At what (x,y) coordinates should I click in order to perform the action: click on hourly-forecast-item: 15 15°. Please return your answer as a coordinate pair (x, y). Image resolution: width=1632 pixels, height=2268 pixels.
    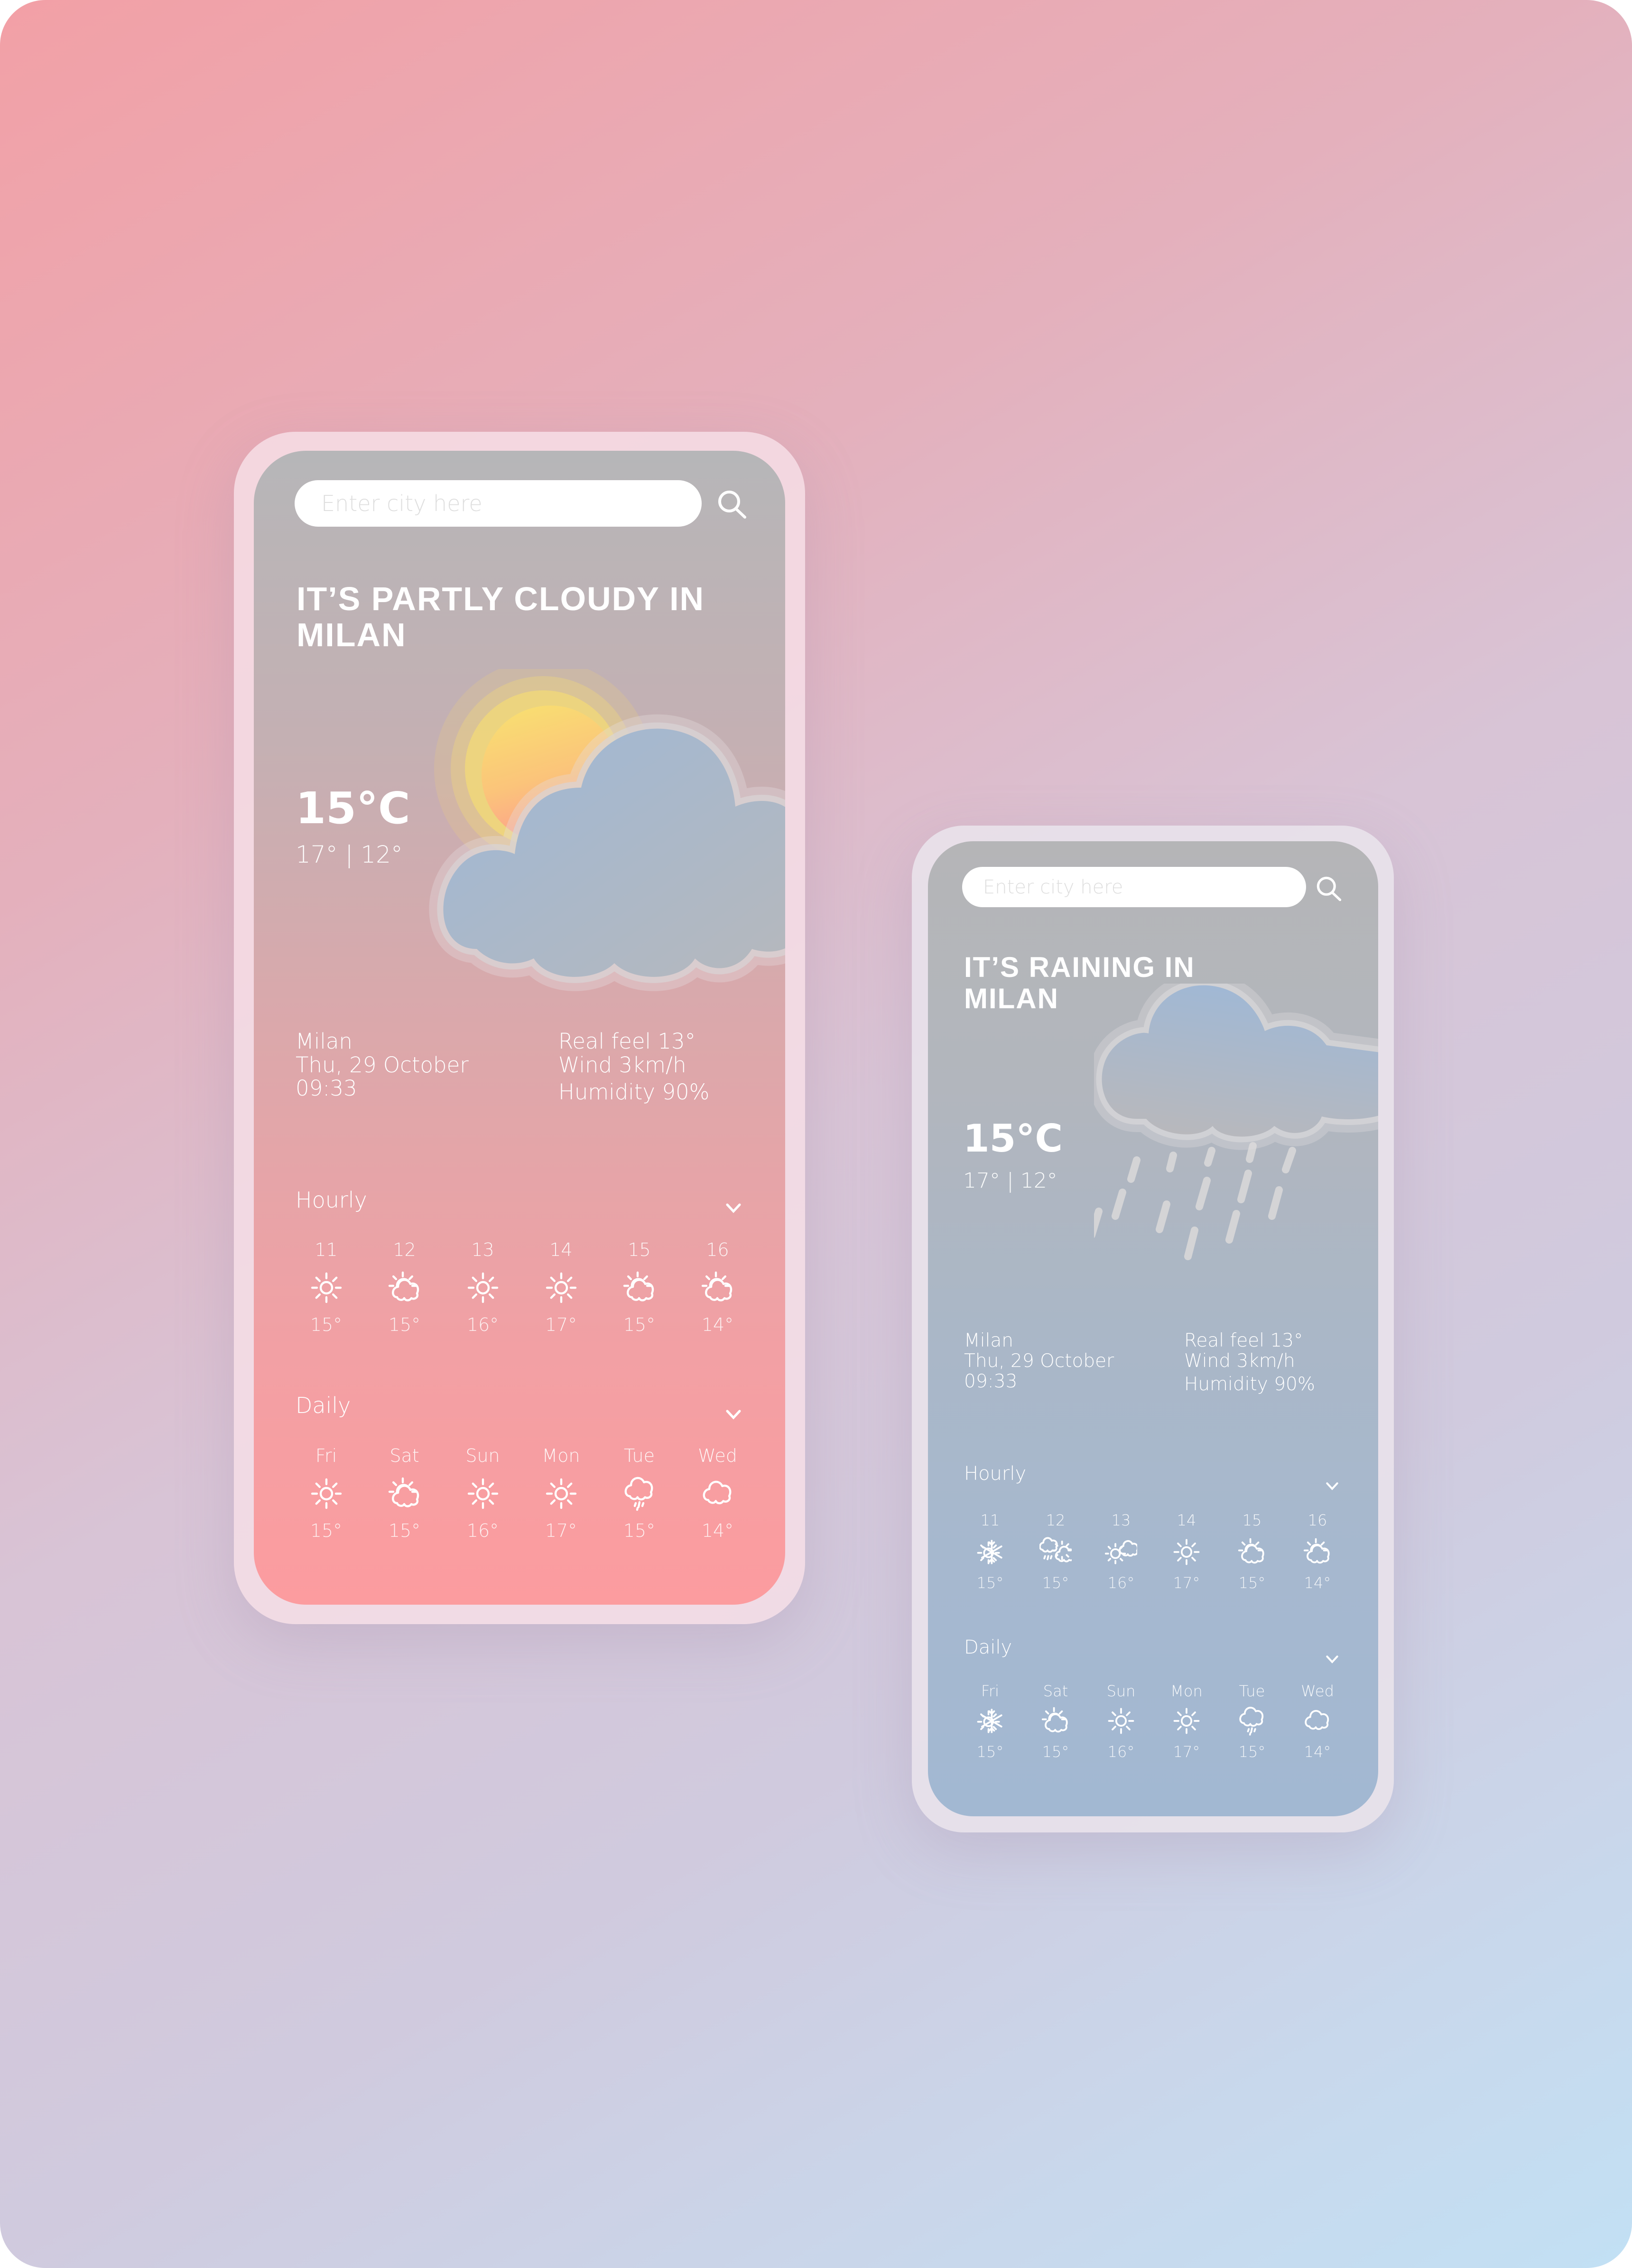
    Looking at the image, I should click on (1252, 1552).